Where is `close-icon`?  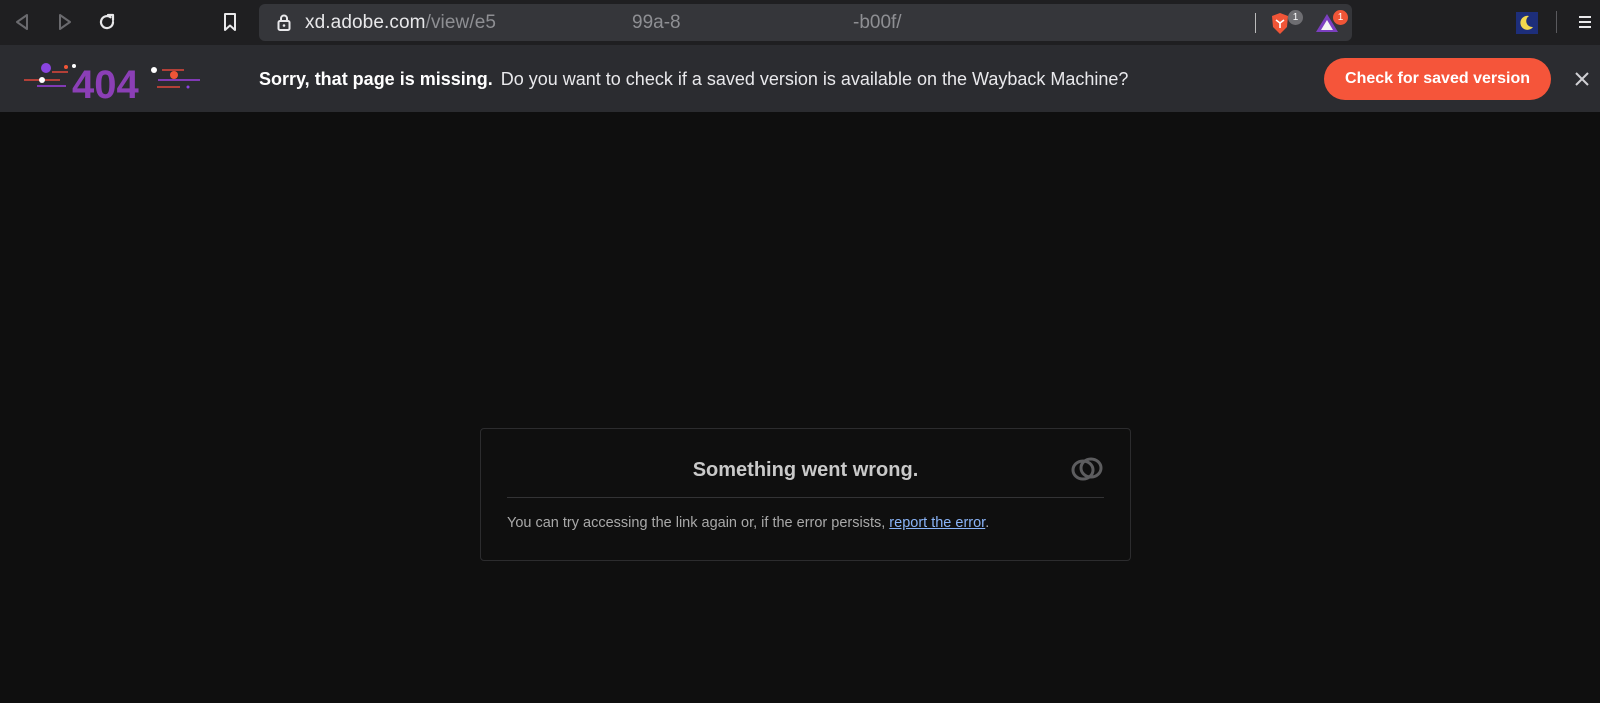 close-icon is located at coordinates (1582, 79).